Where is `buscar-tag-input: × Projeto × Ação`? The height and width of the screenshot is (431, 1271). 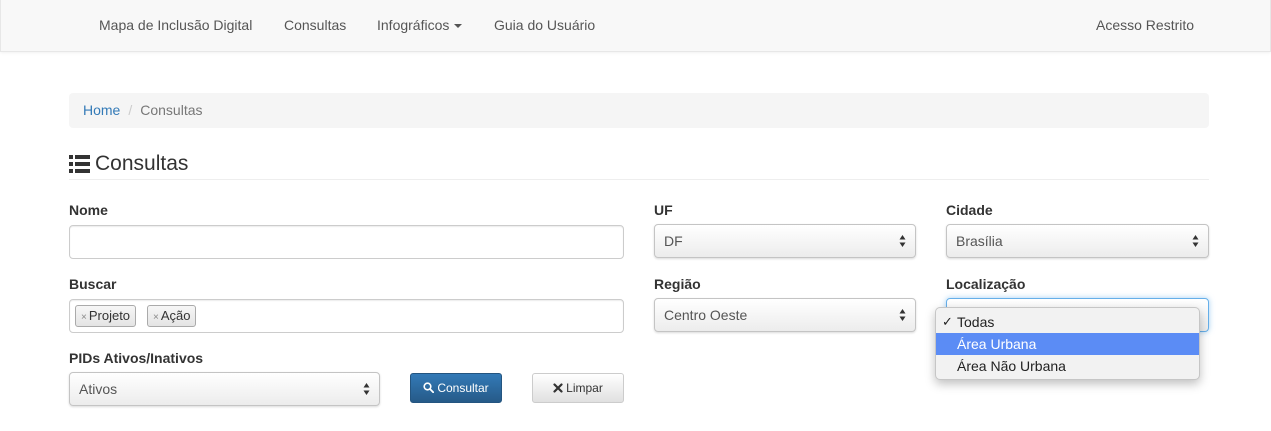
buscar-tag-input: × Projeto × Ação is located at coordinates (346, 316).